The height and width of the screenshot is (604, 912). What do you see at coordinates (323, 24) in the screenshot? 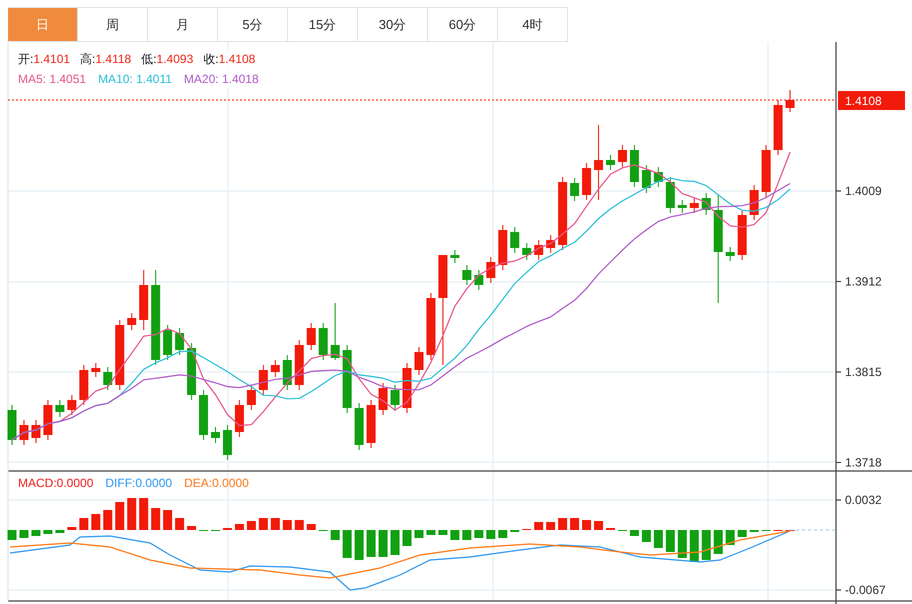
I see `timeframe-tab: 15分` at bounding box center [323, 24].